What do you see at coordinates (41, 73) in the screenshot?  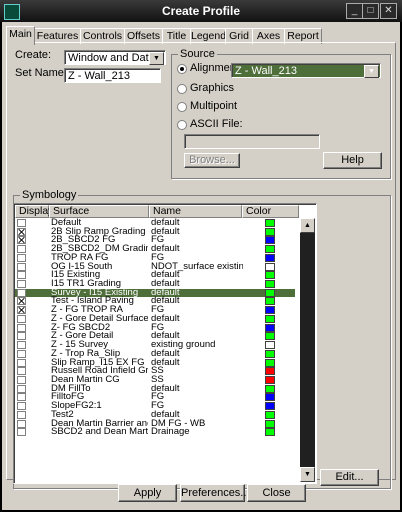 I see `set-name-label: Set Name:` at bounding box center [41, 73].